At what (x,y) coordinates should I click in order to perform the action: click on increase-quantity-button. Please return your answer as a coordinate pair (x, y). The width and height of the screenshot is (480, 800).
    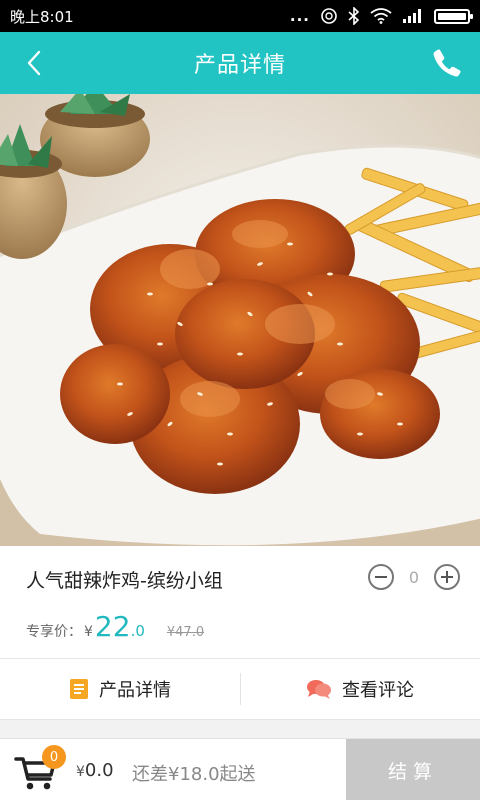
    Looking at the image, I should click on (447, 577).